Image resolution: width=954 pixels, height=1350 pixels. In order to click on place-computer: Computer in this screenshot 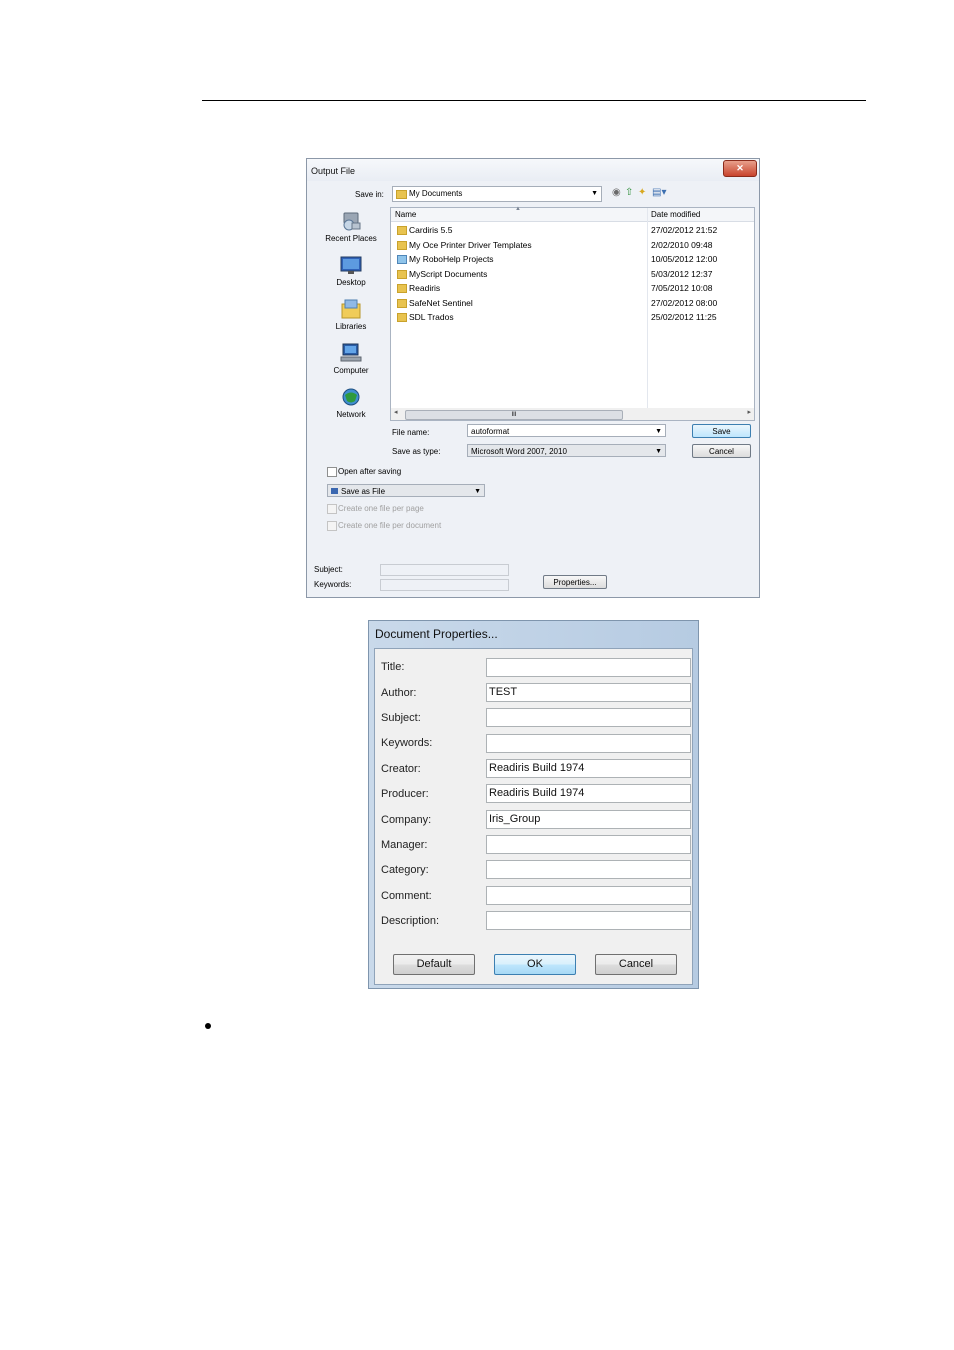, I will do `click(351, 359)`.